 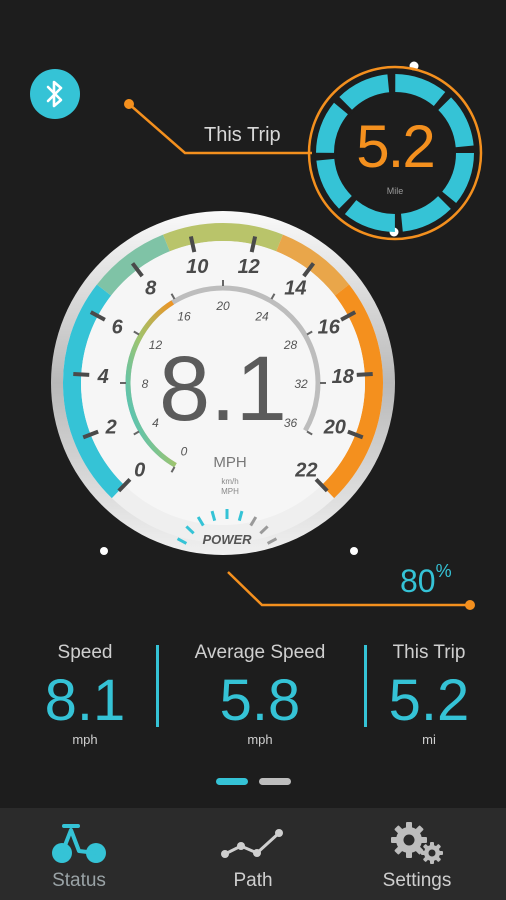 What do you see at coordinates (305, 470) in the screenshot?
I see `gauge-mph-label: 22` at bounding box center [305, 470].